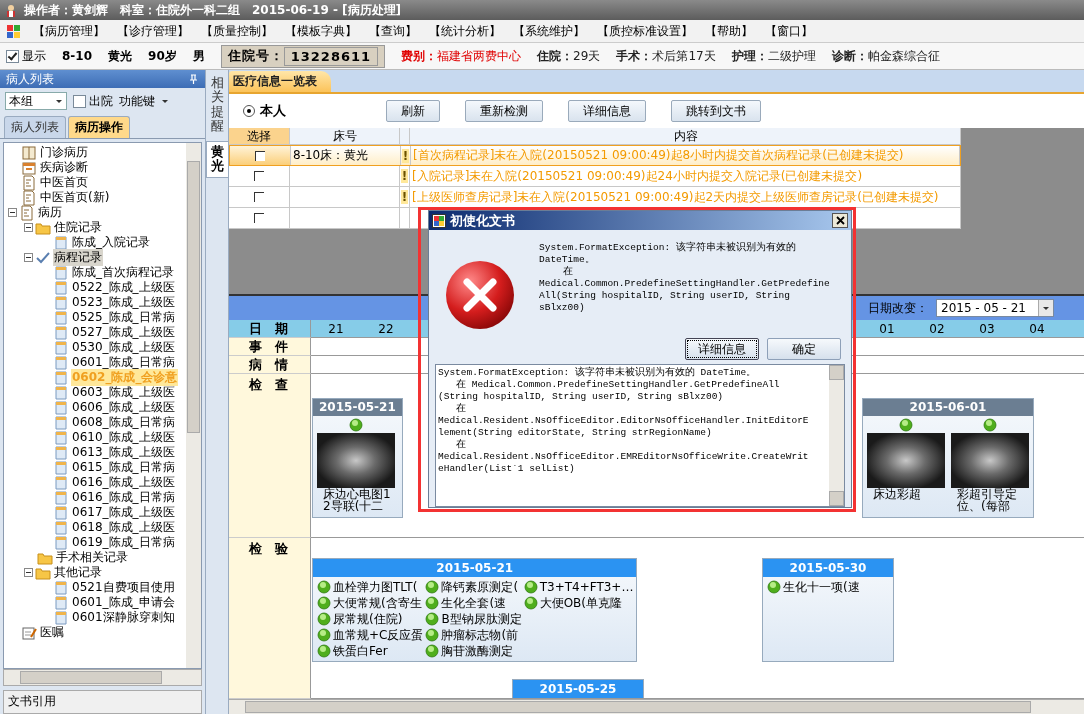 The image size is (1084, 714). I want to click on lab-test: 铁蛋白Fer, so click(360, 651).